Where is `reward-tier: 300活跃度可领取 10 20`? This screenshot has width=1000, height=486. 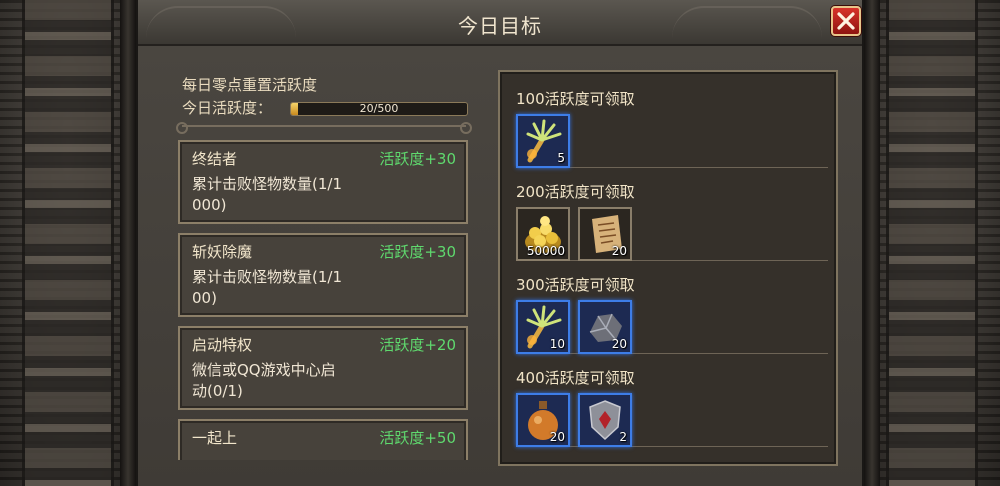 reward-tier: 300活跃度可领取 10 20 is located at coordinates (672, 308).